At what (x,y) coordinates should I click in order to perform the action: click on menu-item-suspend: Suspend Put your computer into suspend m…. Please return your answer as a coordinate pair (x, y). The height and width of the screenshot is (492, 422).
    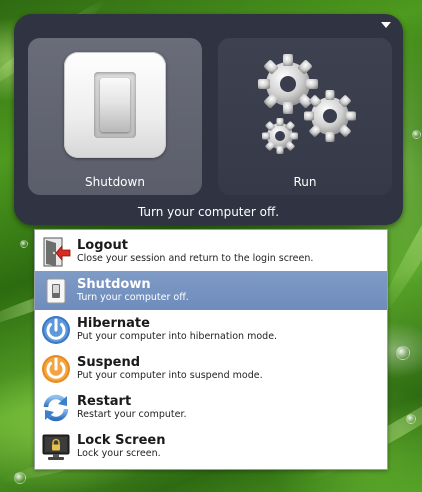
    Looking at the image, I should click on (211, 368).